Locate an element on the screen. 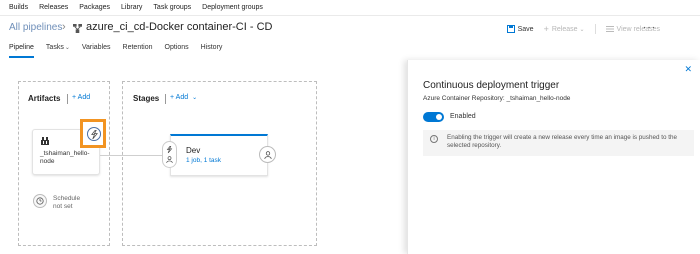 This screenshot has height=254, width=700. post-deployment-conditions-button is located at coordinates (267, 154).